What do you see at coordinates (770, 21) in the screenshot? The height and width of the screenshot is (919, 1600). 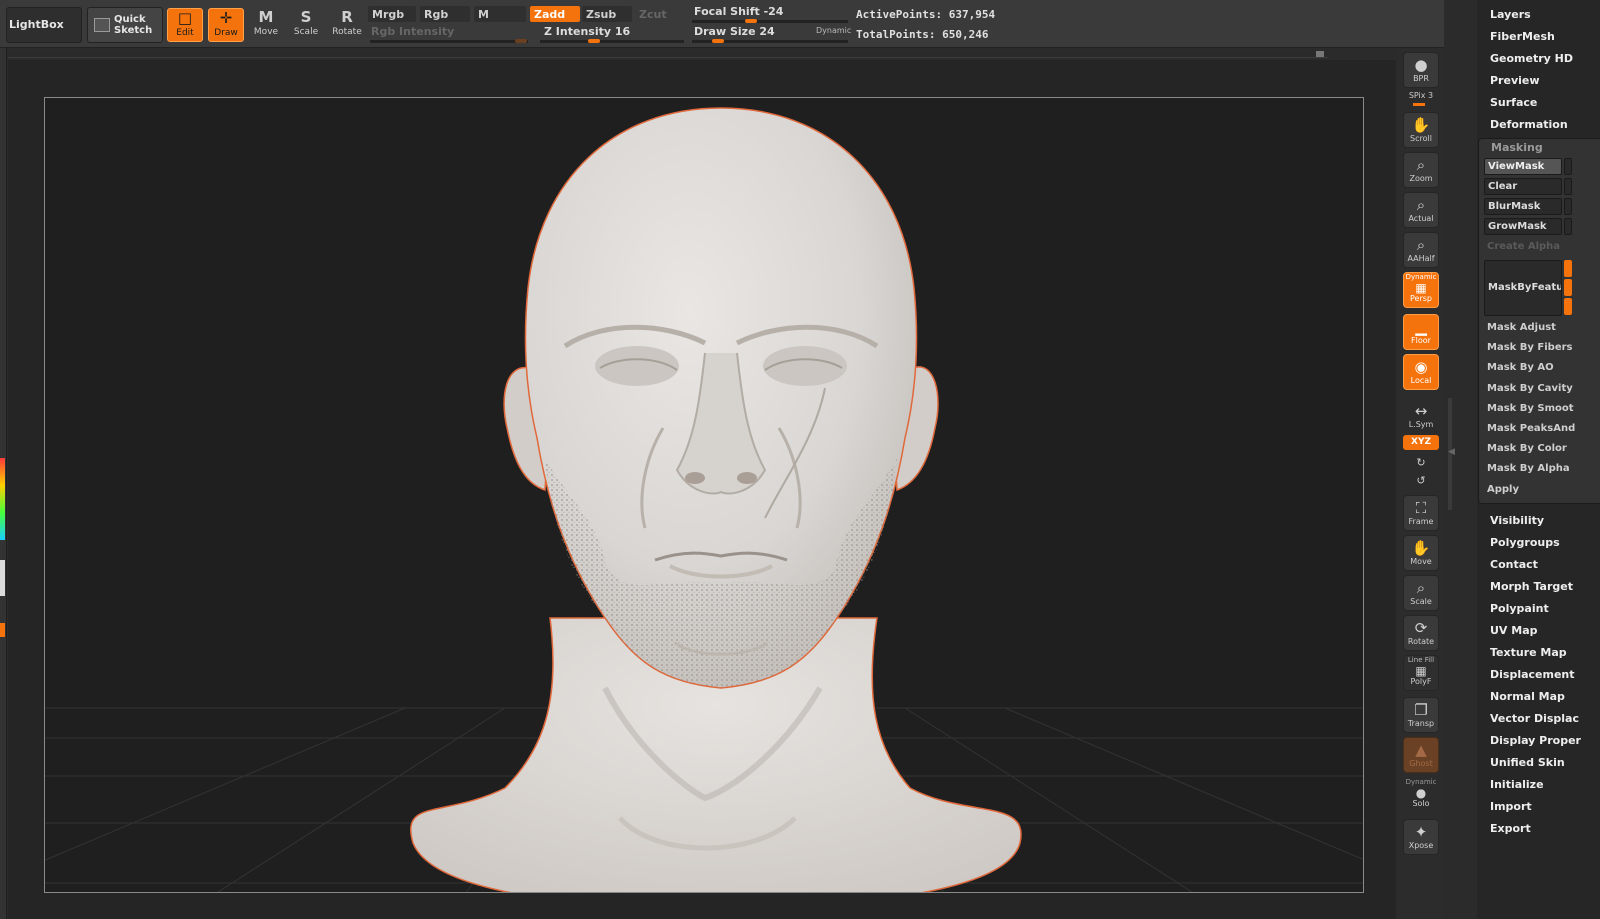 I see `focal-shift-track` at bounding box center [770, 21].